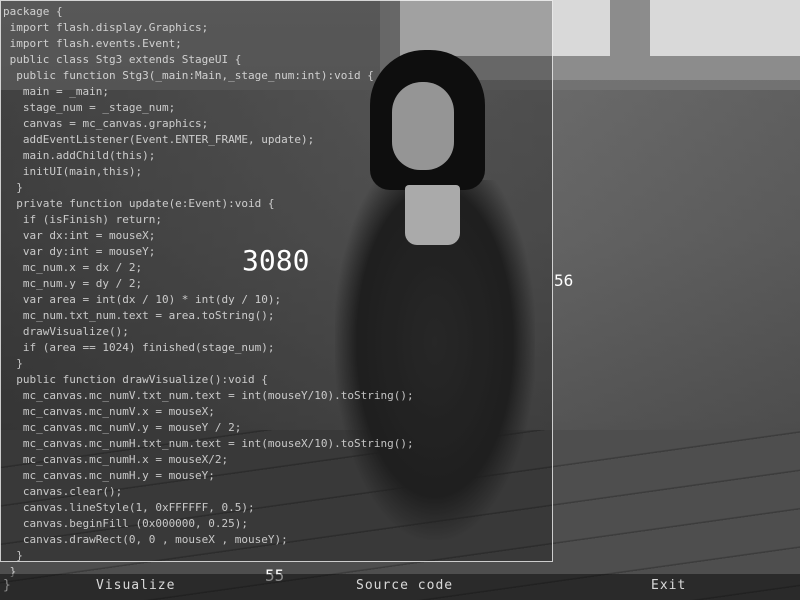 This screenshot has height=600, width=800. Describe the element at coordinates (56, 91) in the screenshot. I see `code-line: main = _main;` at that location.